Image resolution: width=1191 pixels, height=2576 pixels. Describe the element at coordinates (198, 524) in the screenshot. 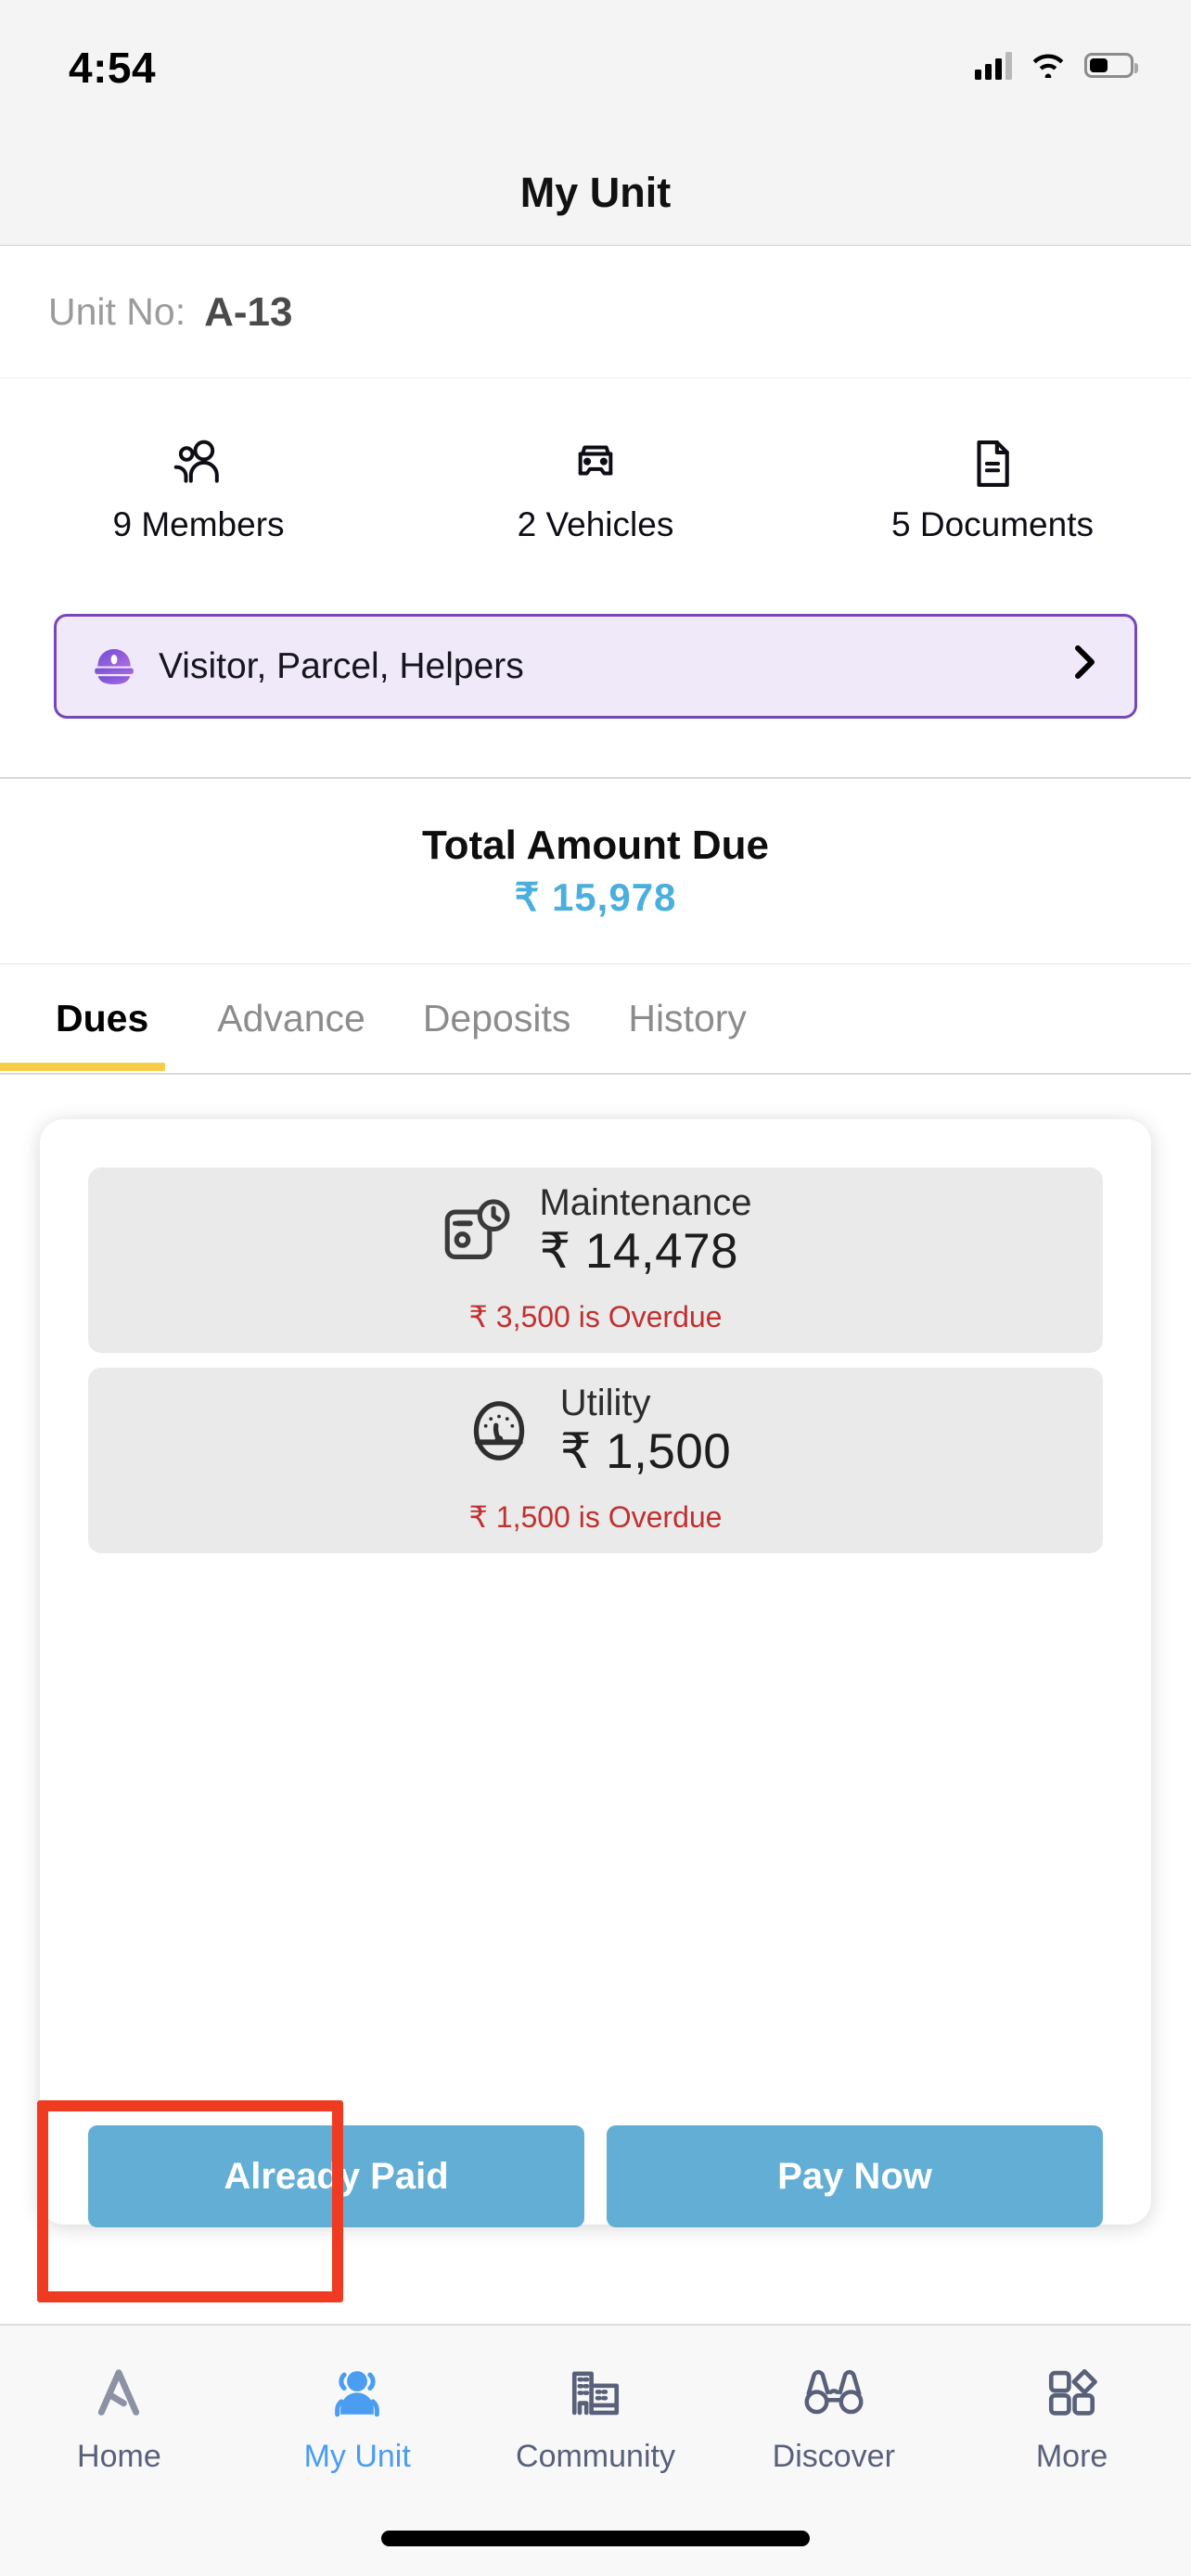

I see `stat-members-label: 9 Members` at that location.